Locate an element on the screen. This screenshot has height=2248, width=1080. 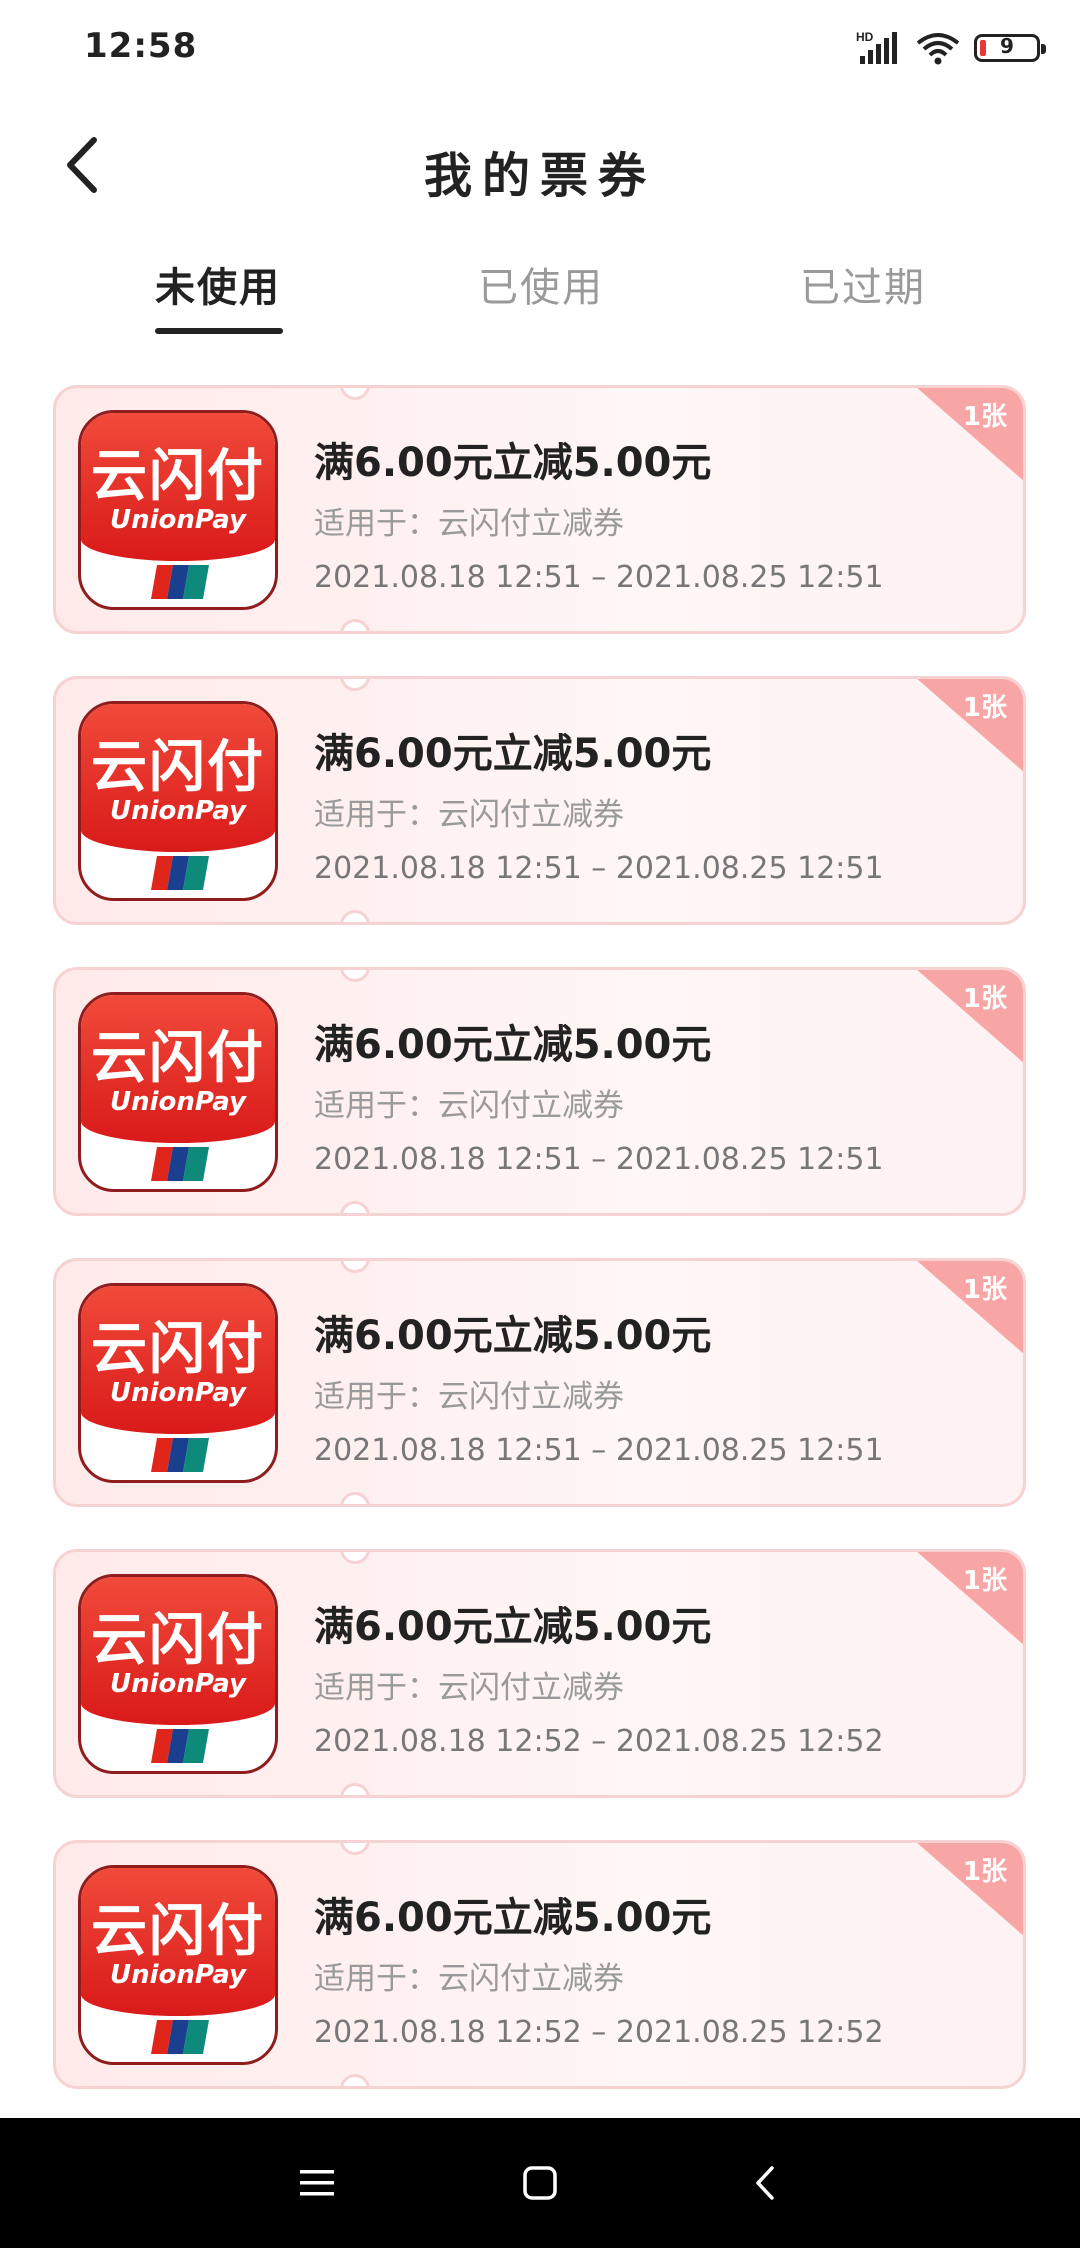
network-label: HD is located at coordinates (865, 37).